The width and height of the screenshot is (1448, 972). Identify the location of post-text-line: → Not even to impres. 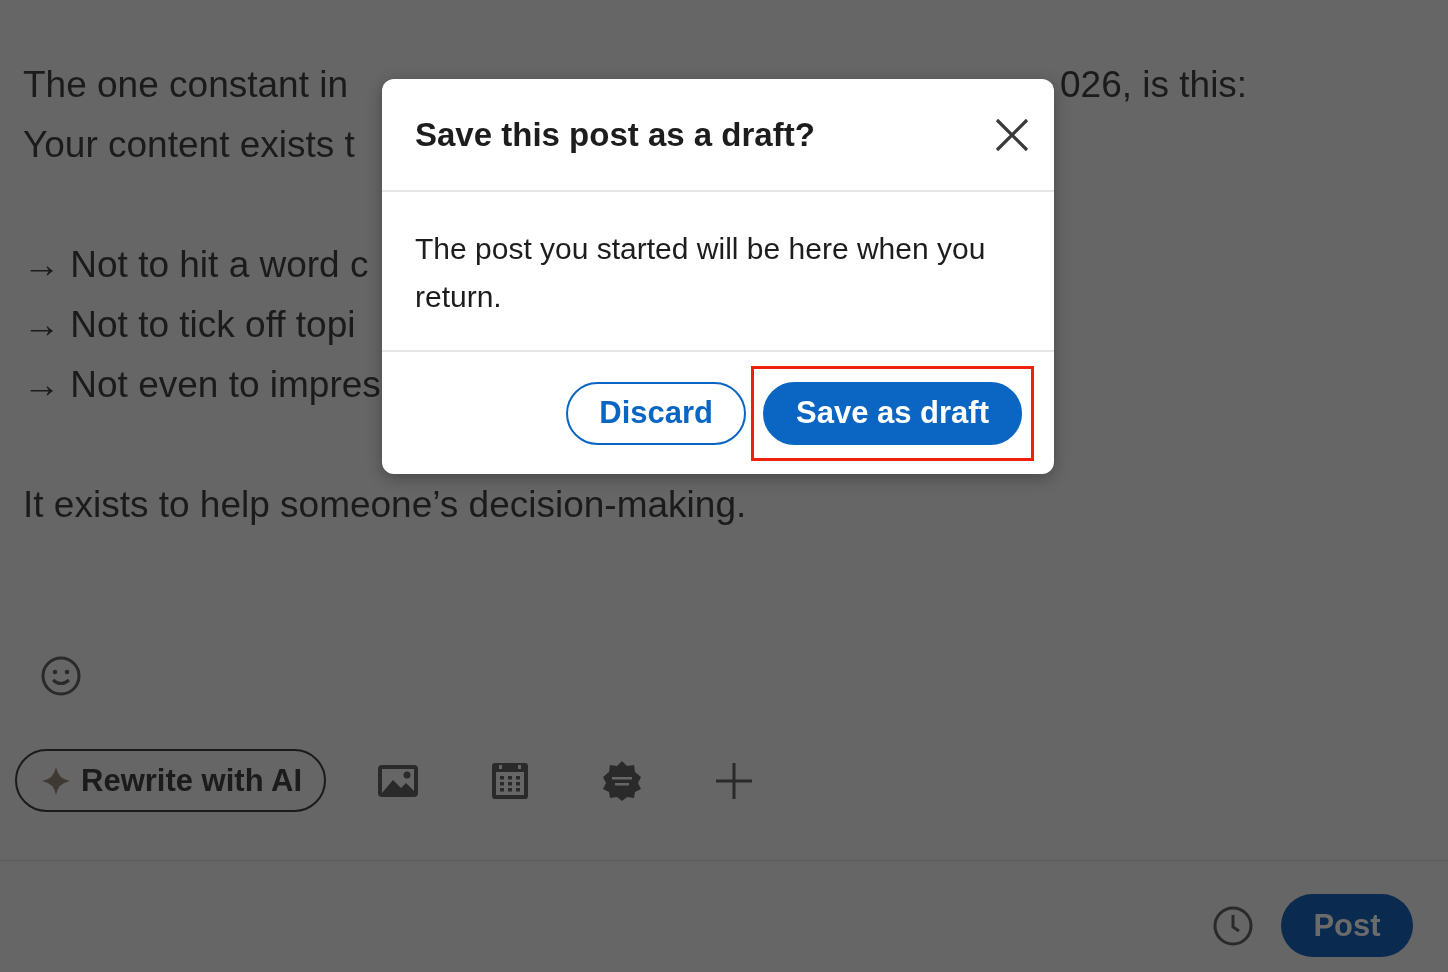
(202, 385).